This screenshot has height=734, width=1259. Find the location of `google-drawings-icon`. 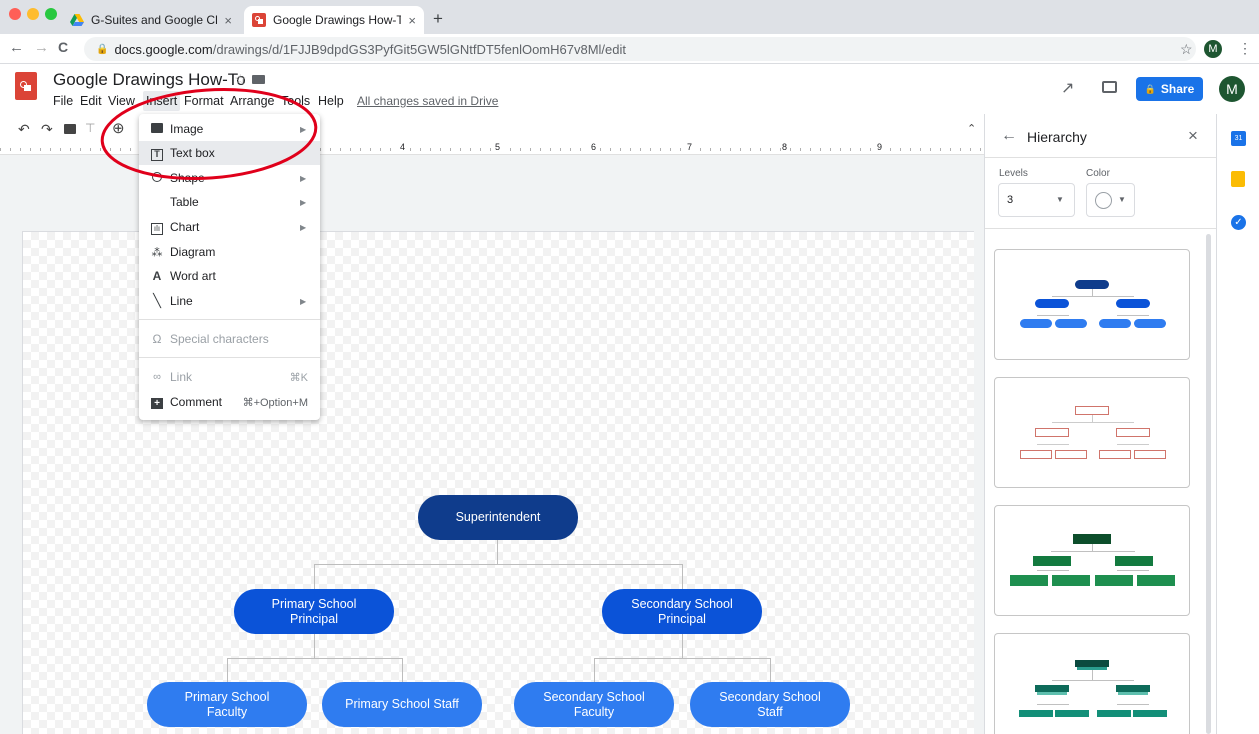

google-drawings-icon is located at coordinates (259, 20).